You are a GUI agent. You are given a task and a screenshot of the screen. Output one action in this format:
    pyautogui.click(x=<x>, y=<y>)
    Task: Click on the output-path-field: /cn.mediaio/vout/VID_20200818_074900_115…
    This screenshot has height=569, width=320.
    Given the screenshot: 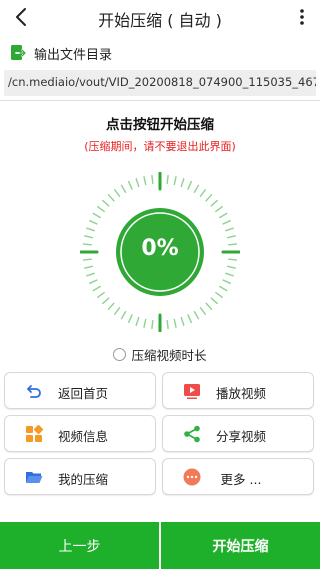 What is the action you would take?
    pyautogui.click(x=160, y=83)
    